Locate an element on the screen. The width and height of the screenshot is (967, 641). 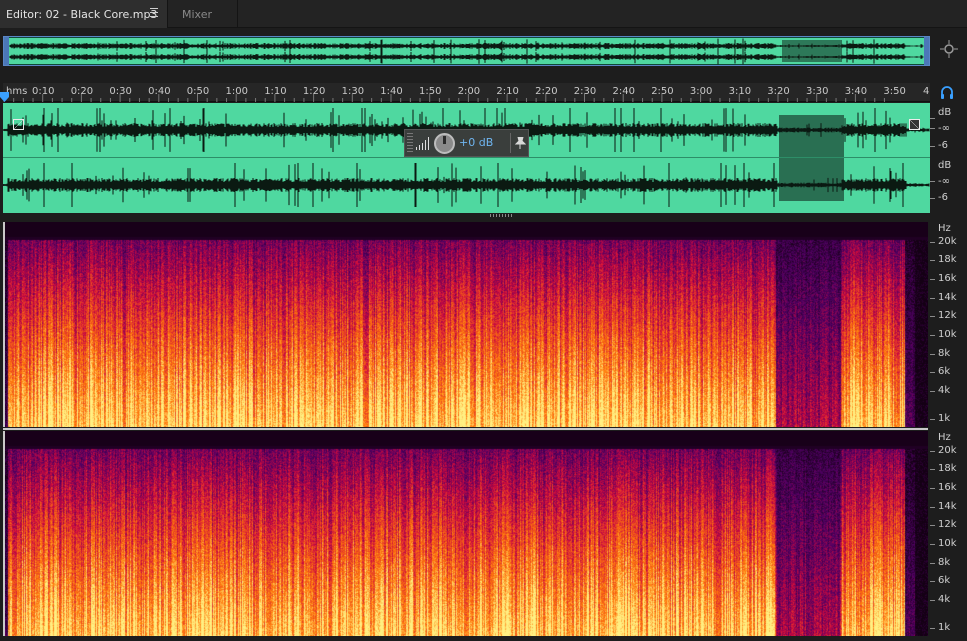
ruler-tick-label: 1:30 is located at coordinates (353, 91).